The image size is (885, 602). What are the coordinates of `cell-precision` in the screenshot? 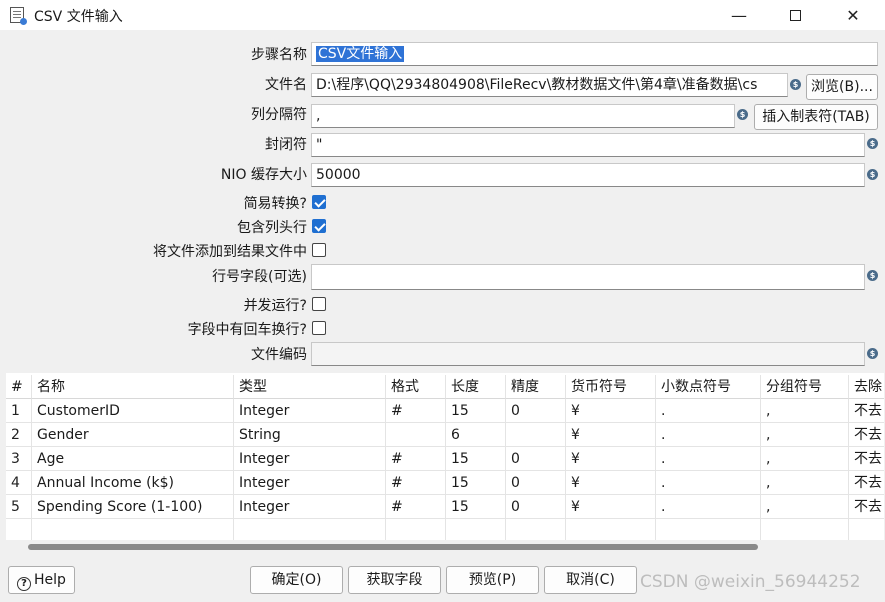 It's located at (536, 435).